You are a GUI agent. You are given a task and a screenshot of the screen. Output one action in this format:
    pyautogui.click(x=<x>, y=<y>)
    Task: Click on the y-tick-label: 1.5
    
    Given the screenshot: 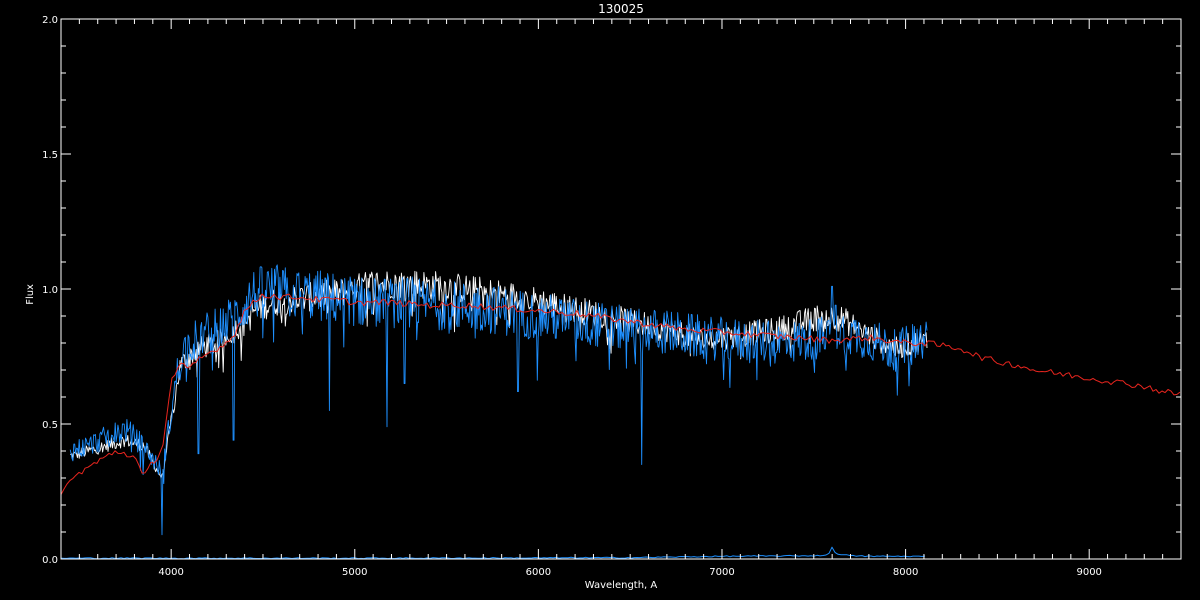 What is the action you would take?
    pyautogui.click(x=50, y=155)
    